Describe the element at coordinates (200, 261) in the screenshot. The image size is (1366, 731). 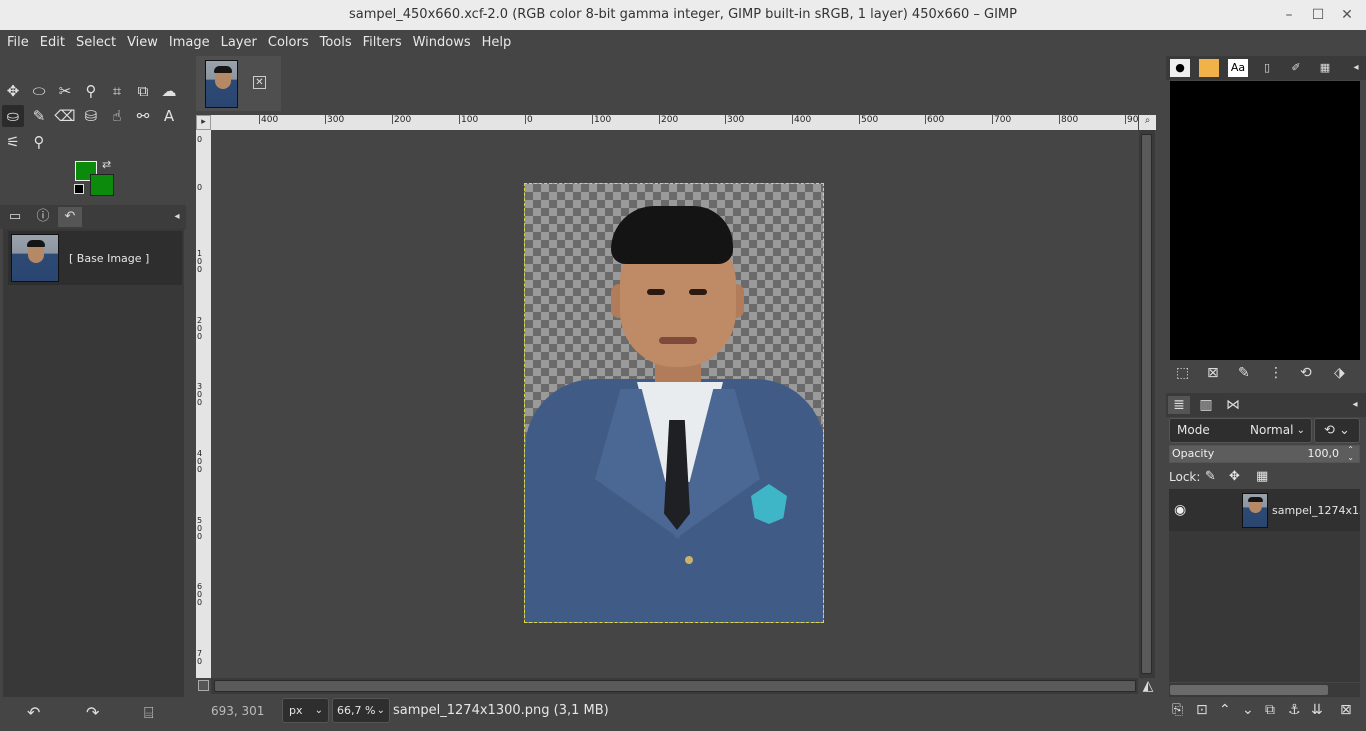
I see `ruler-label: 1 0 0` at that location.